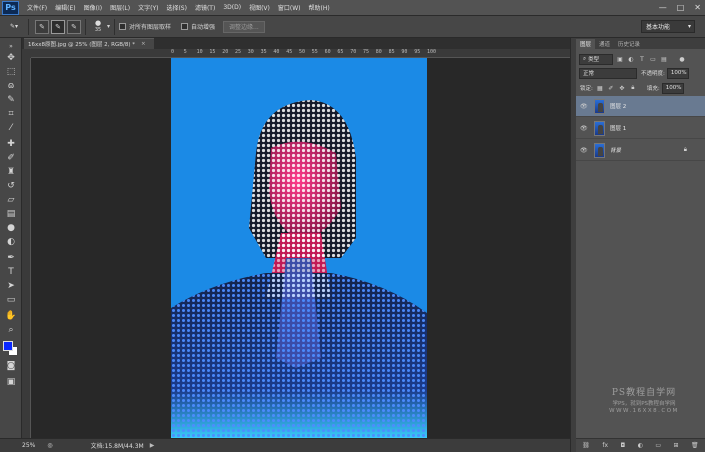 This screenshot has height=452, width=705. I want to click on new-layer-icon: ⊞, so click(676, 445).